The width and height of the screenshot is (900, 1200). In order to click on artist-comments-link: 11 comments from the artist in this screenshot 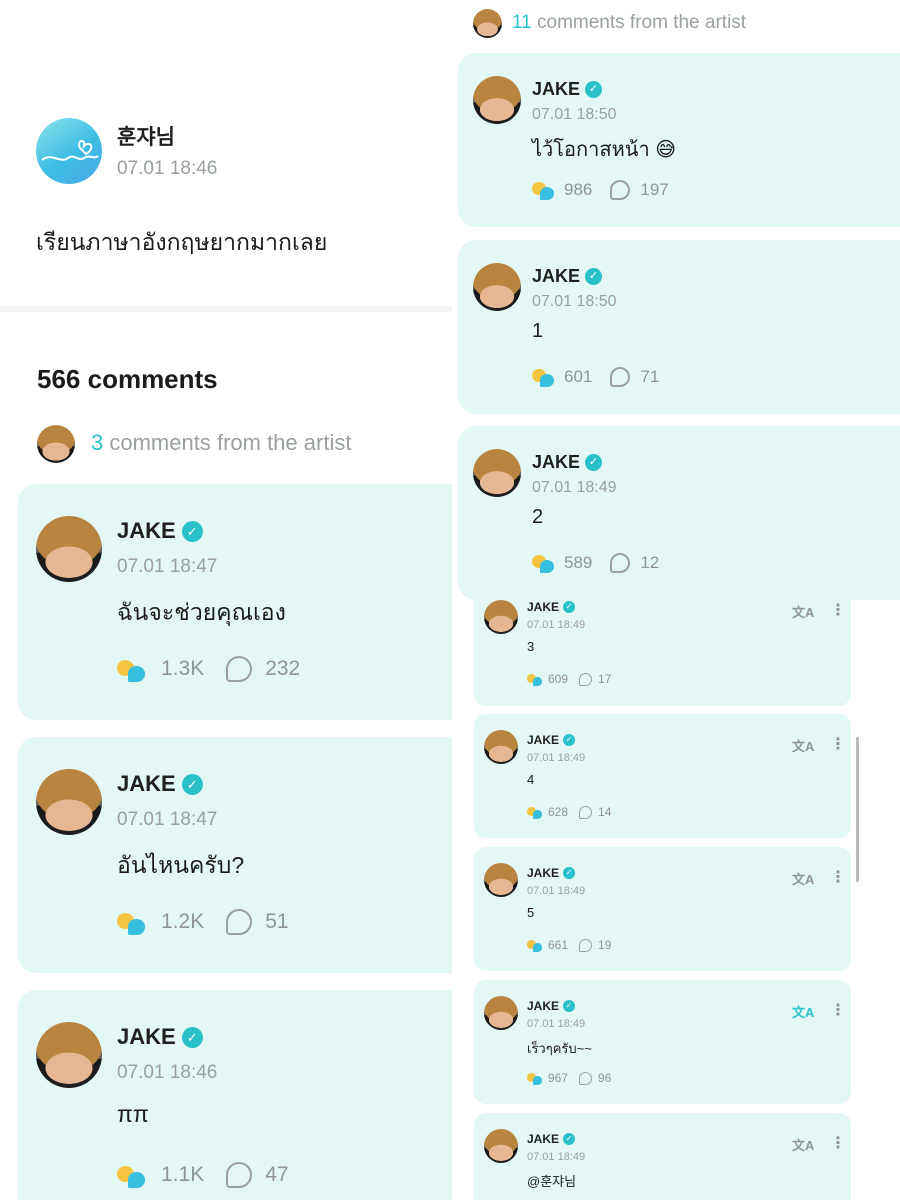, I will do `click(629, 23)`.